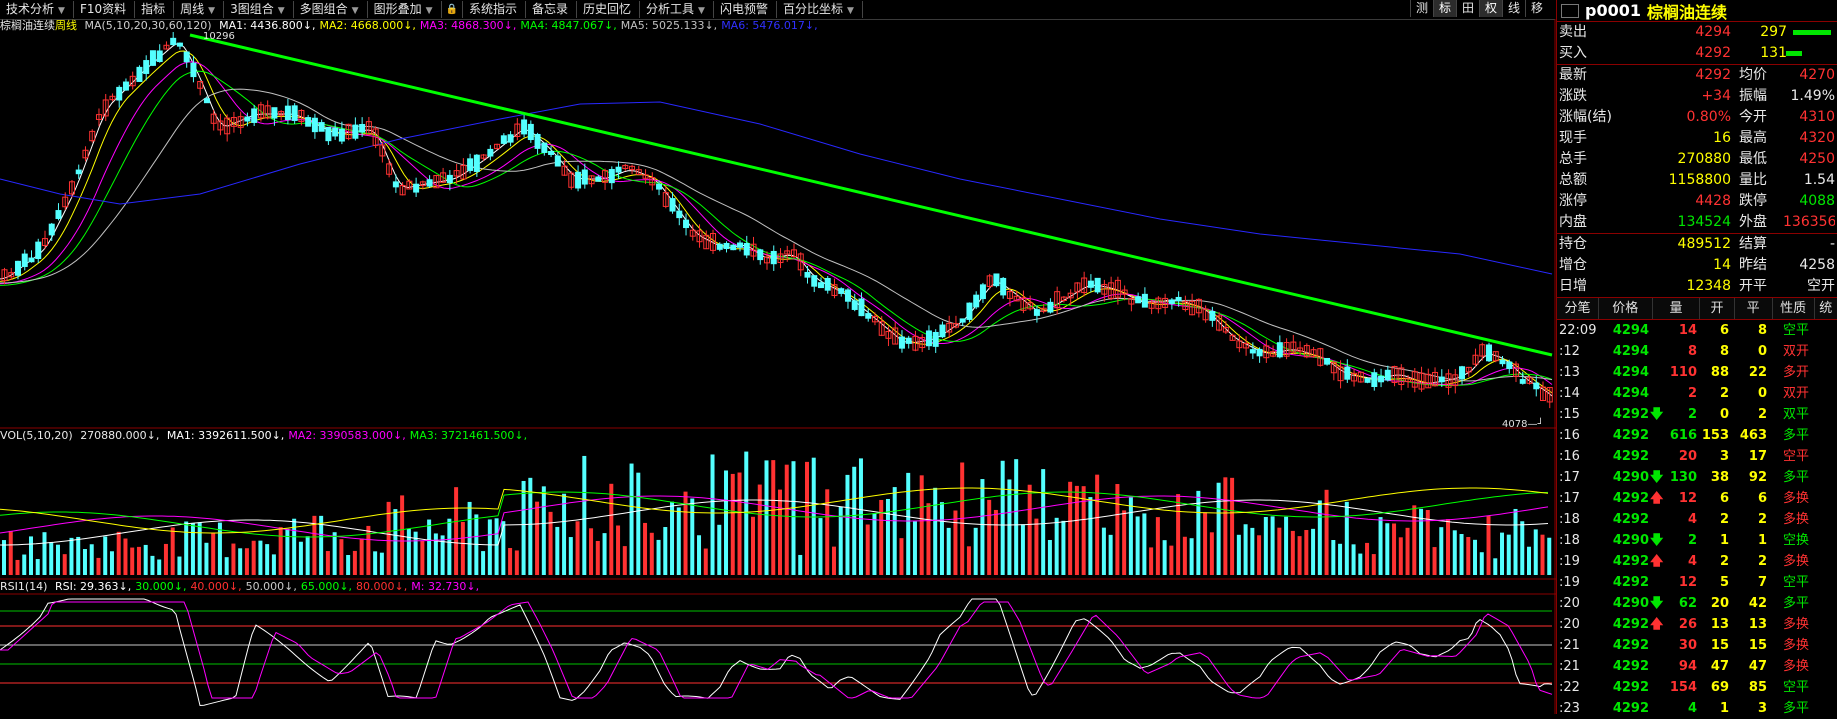 Image resolution: width=1837 pixels, height=719 pixels. What do you see at coordinates (1536, 8) in the screenshot?
I see `toolbar-right-button-5: 移` at bounding box center [1536, 8].